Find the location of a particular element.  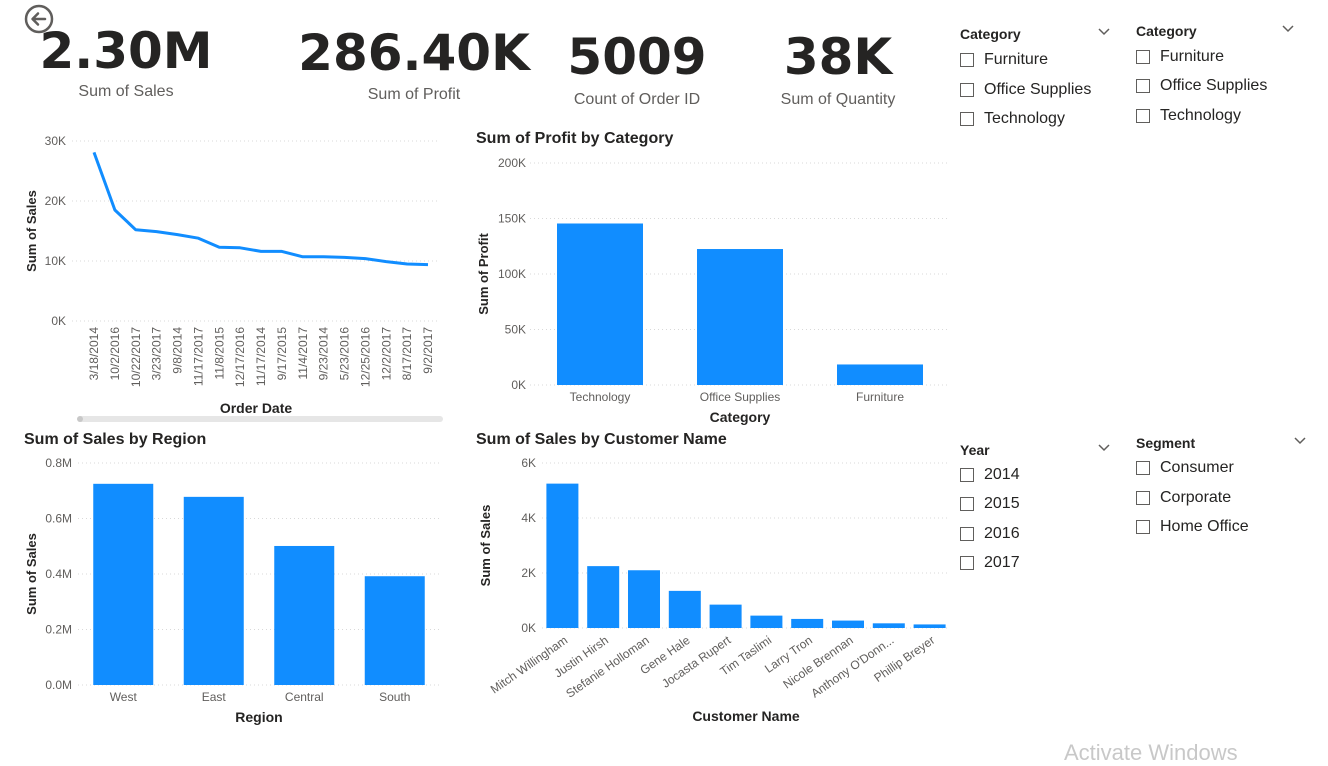

slicer-option-corporate: Corporate is located at coordinates (1183, 498).